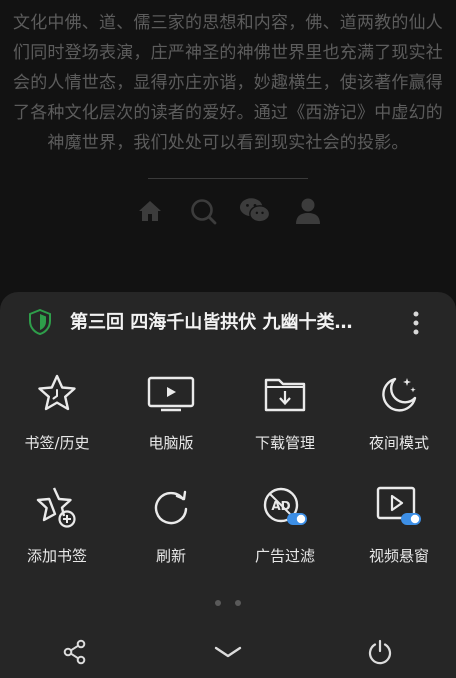  I want to click on bookmarks-history-button: 书签/历史, so click(57, 420).